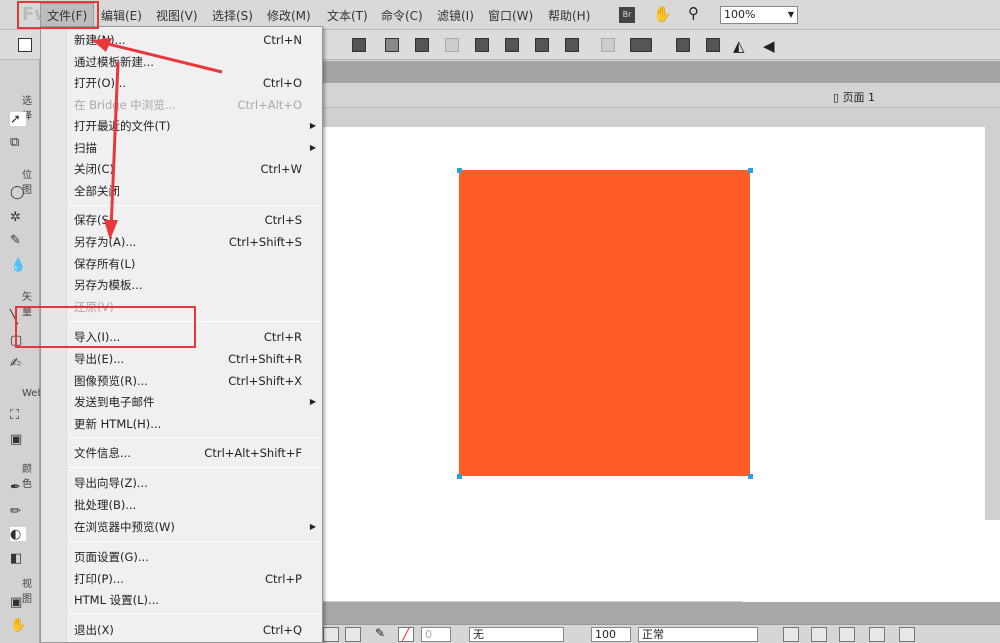 The height and width of the screenshot is (643, 1000). What do you see at coordinates (331, 634) in the screenshot?
I see `fill-gradient-icon` at bounding box center [331, 634].